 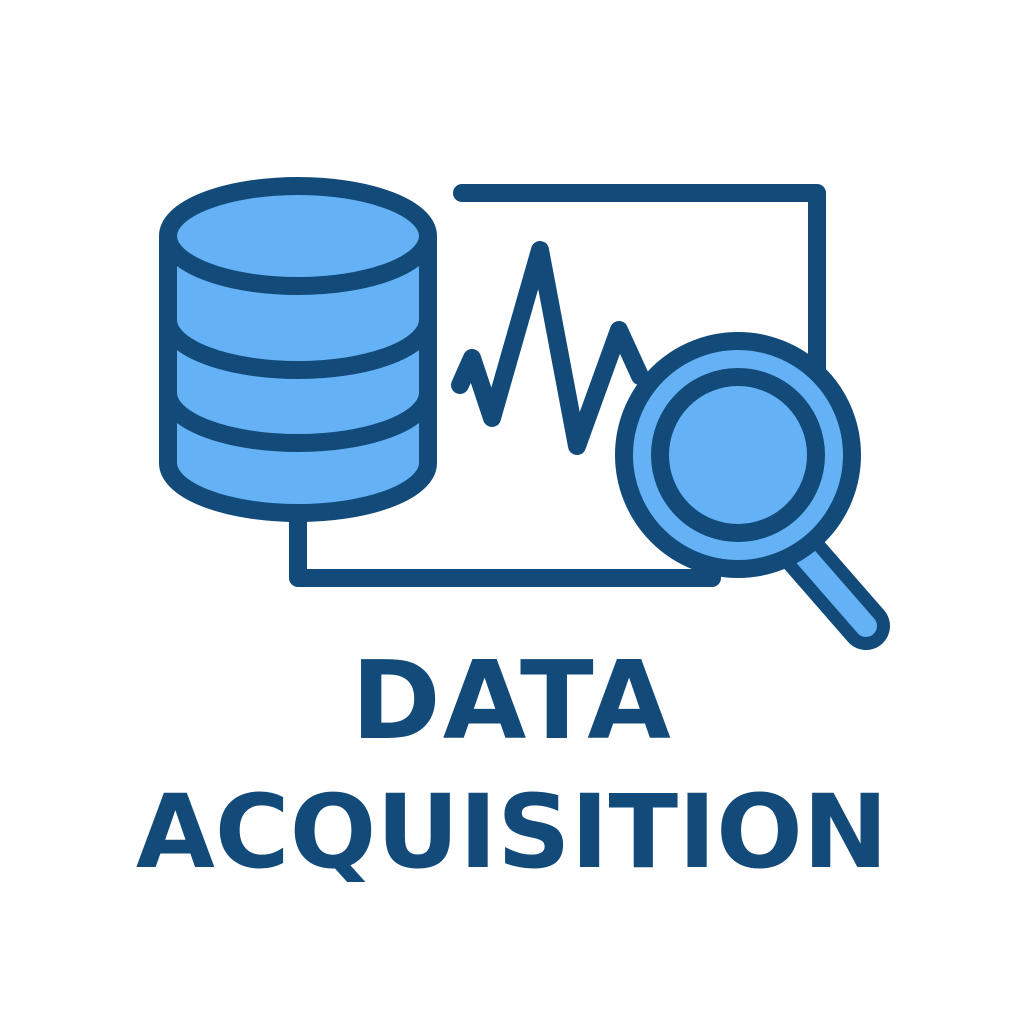 What do you see at coordinates (298, 236) in the screenshot?
I see `database-top` at bounding box center [298, 236].